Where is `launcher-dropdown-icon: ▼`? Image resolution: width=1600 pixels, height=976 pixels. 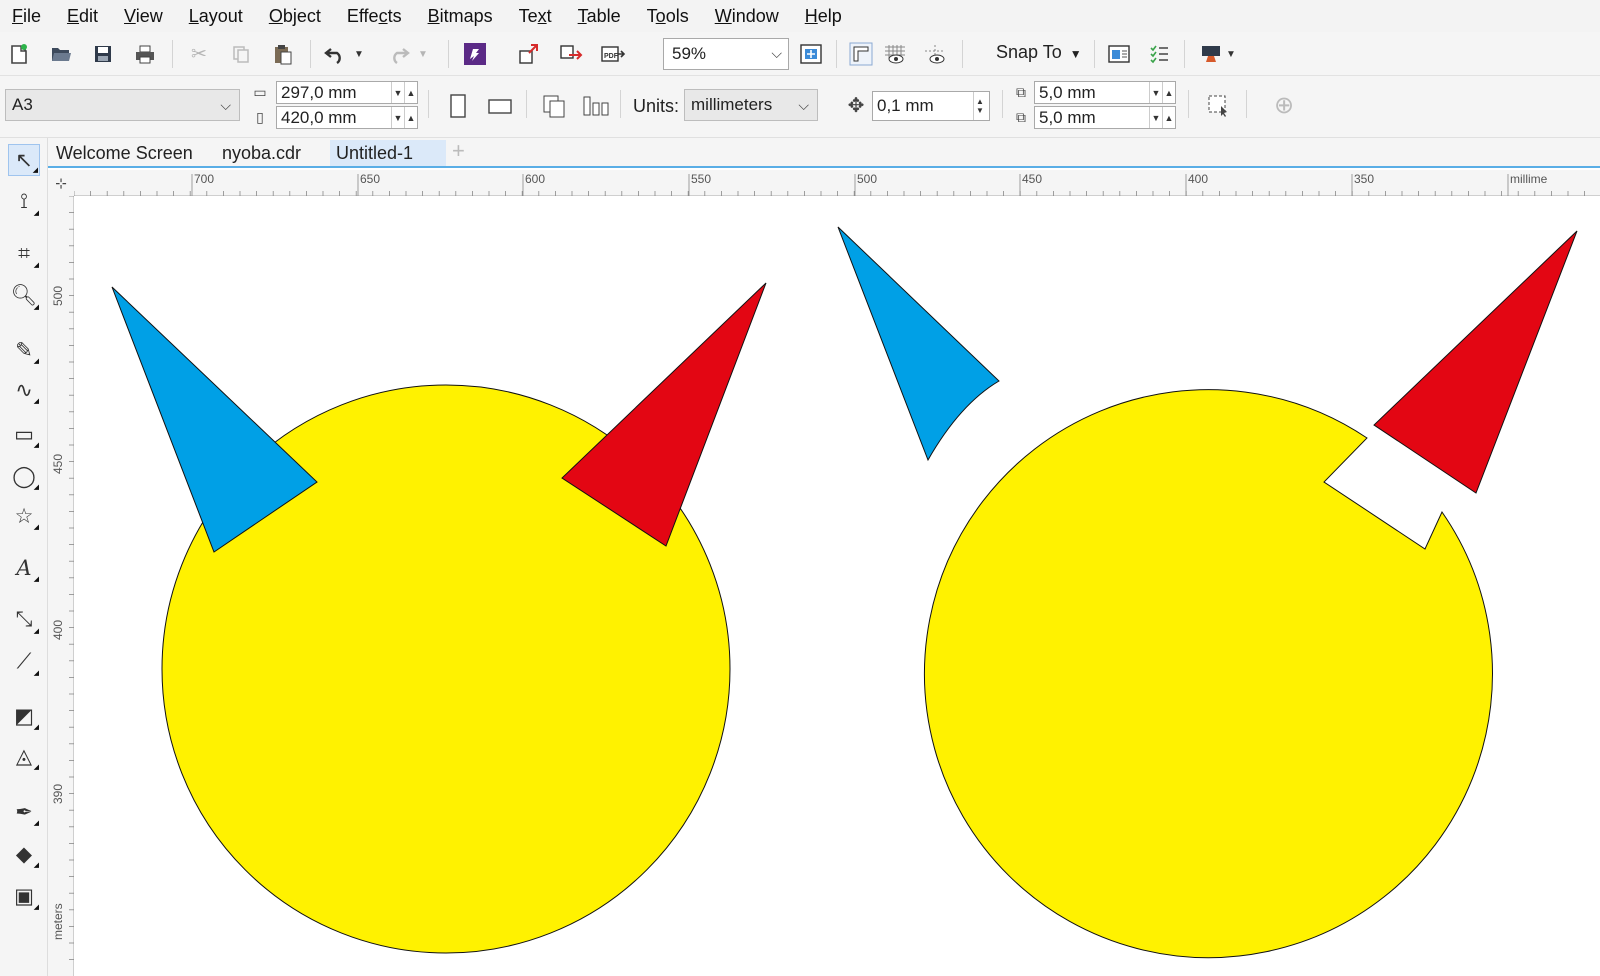 launcher-dropdown-icon: ▼ is located at coordinates (1231, 54).